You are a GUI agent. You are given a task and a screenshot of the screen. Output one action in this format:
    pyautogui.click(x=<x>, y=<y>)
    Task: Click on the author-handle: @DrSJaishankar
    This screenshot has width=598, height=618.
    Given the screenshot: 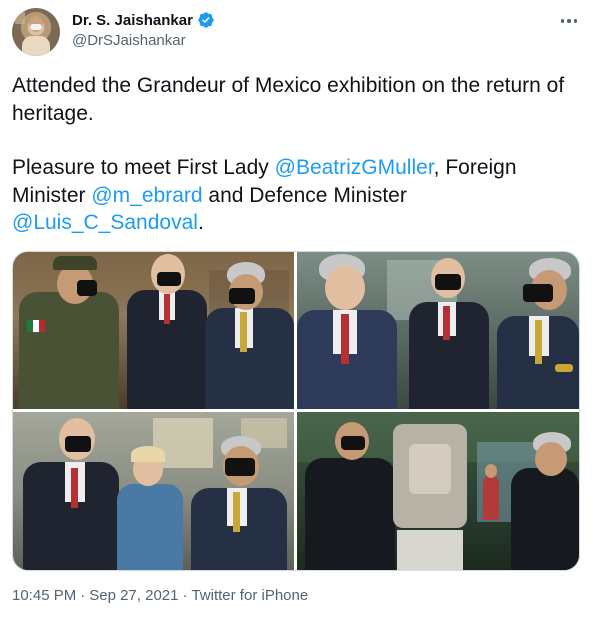 What is the action you would take?
    pyautogui.click(x=129, y=40)
    